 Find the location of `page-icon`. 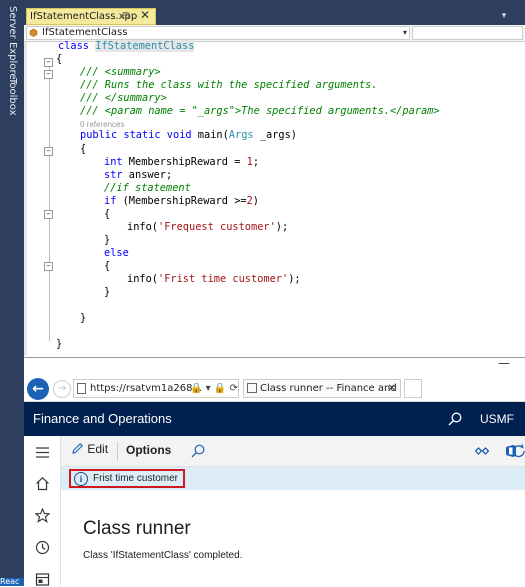

page-icon is located at coordinates (81, 388).